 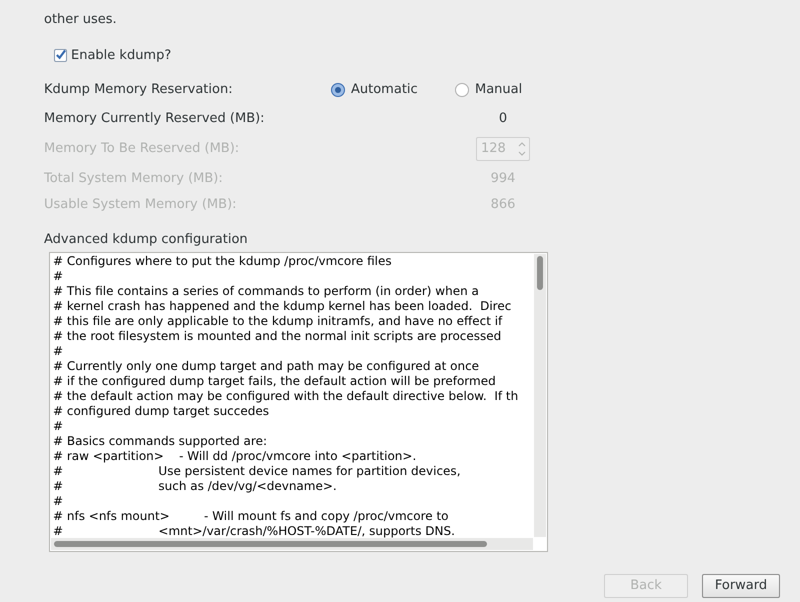 I want to click on field-label: Kdump Memory Reservation:, so click(x=139, y=90).